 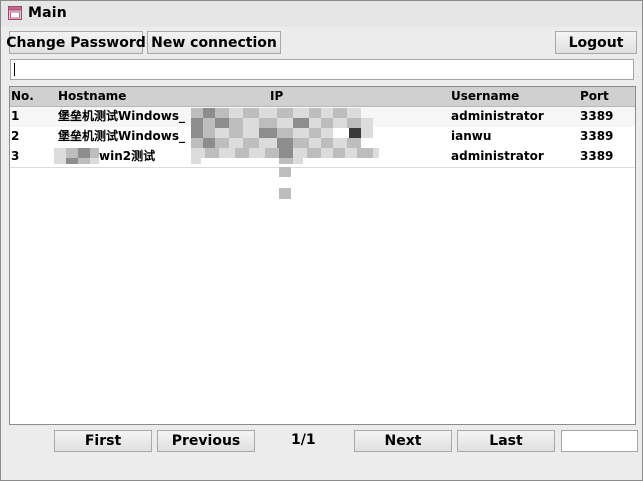 I want to click on window-app-icon, so click(x=15, y=13).